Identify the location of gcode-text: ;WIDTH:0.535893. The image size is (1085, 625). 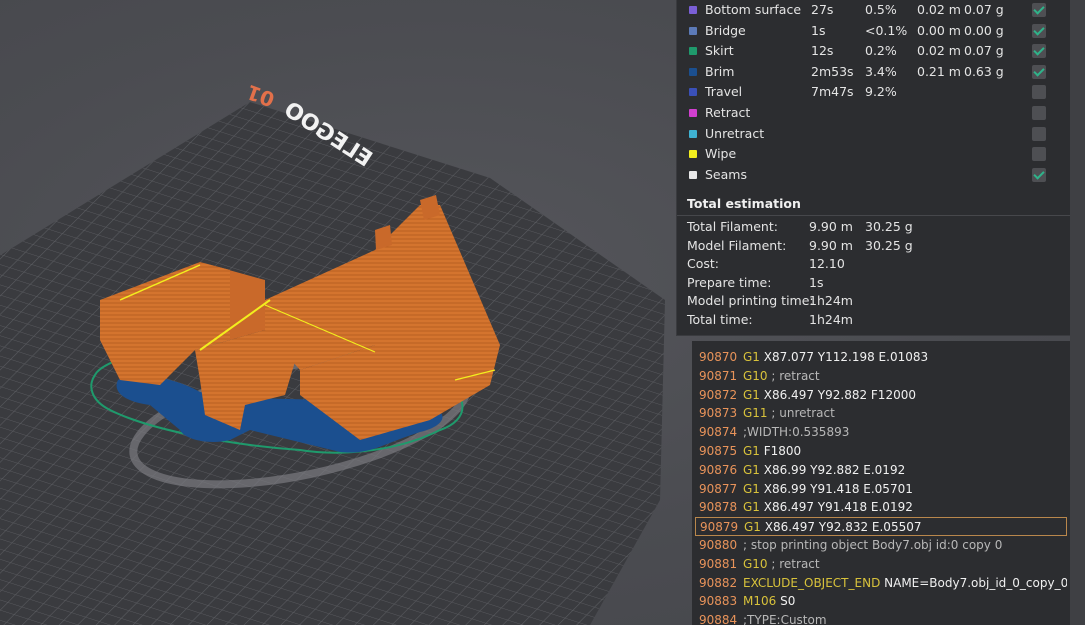
(796, 432).